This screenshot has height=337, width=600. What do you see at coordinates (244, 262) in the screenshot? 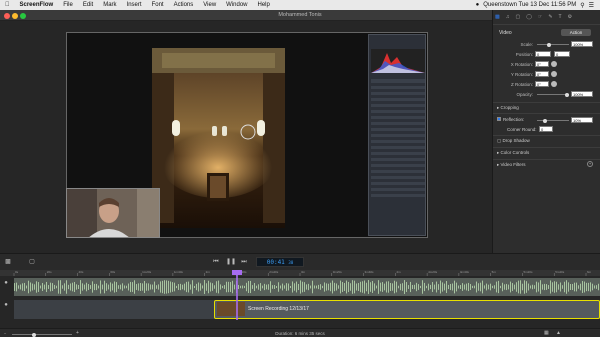
I see `fast-forward-button: ⏭` at bounding box center [244, 262].